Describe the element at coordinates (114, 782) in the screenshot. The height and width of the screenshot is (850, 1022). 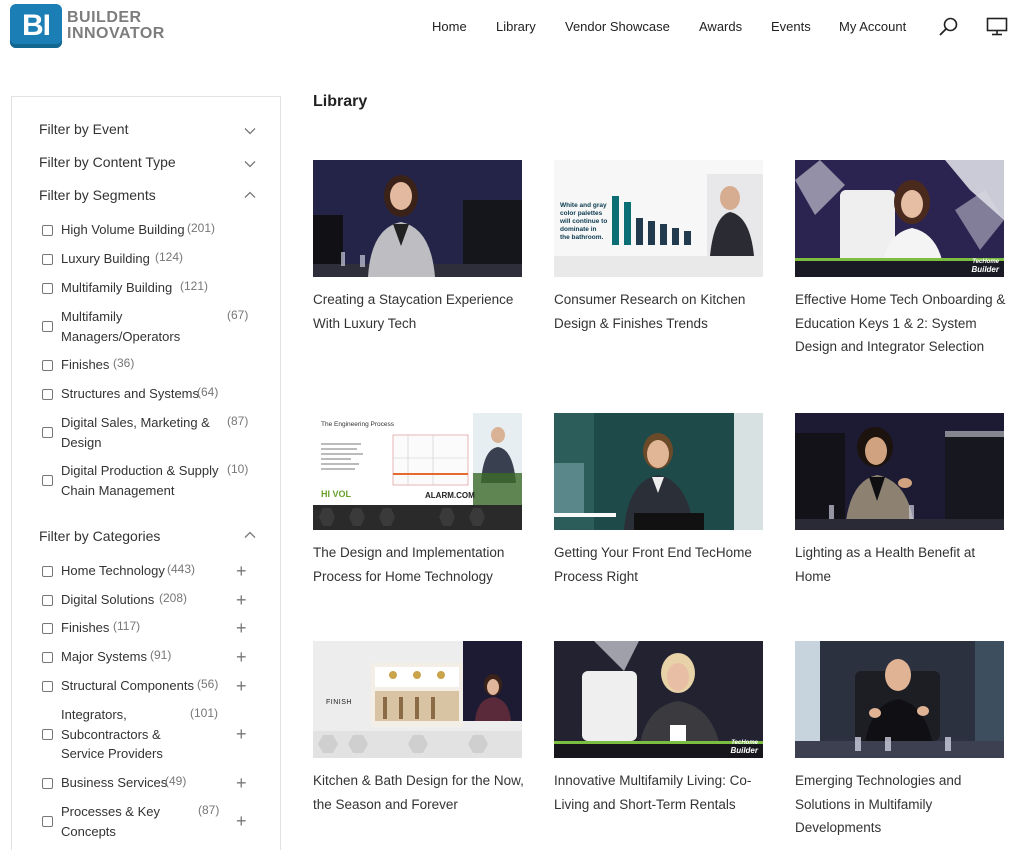
I see `category-label: Business Services` at that location.